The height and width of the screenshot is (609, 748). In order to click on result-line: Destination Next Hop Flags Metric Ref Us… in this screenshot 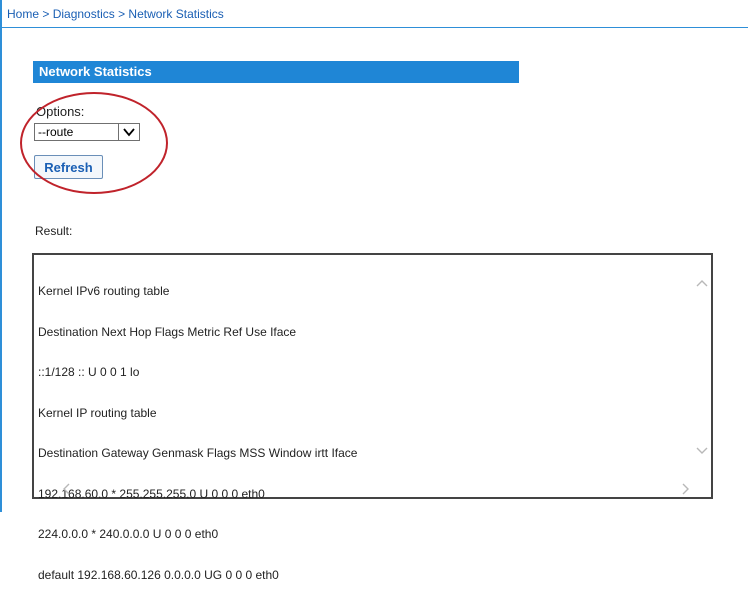, I will do `click(167, 331)`.